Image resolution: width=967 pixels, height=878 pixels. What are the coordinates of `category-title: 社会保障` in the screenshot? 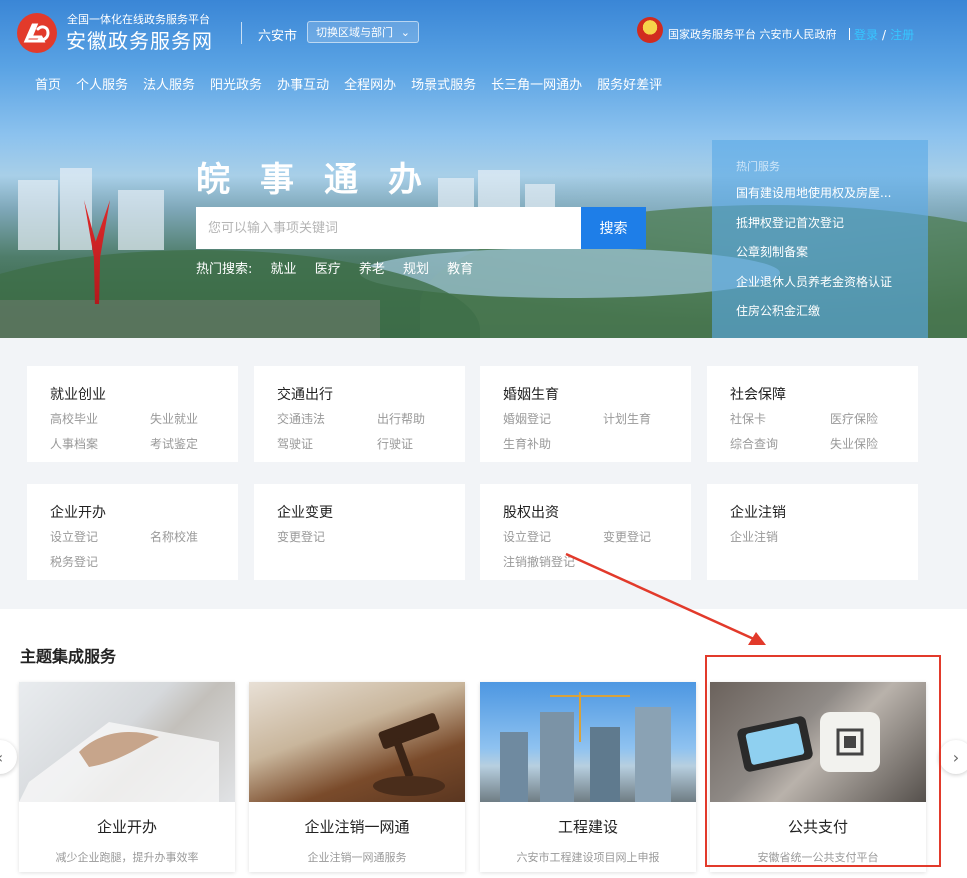 It's located at (824, 394).